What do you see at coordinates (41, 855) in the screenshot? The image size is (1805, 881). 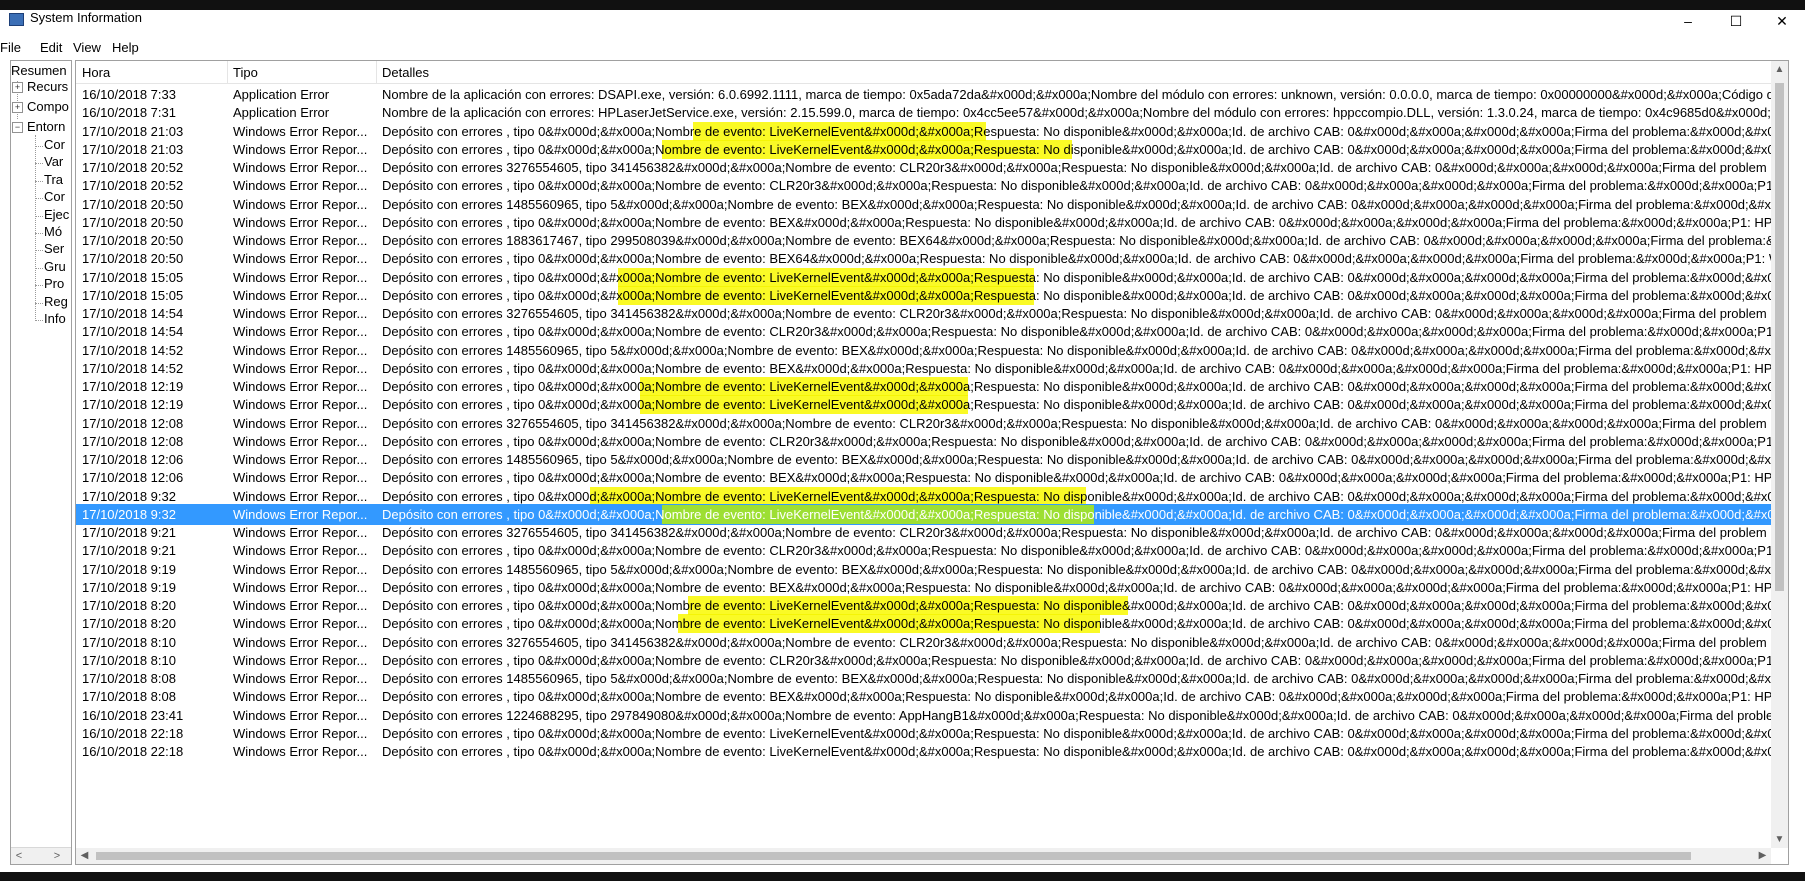 I see `tree-horizontal-scrollbar: < >` at bounding box center [41, 855].